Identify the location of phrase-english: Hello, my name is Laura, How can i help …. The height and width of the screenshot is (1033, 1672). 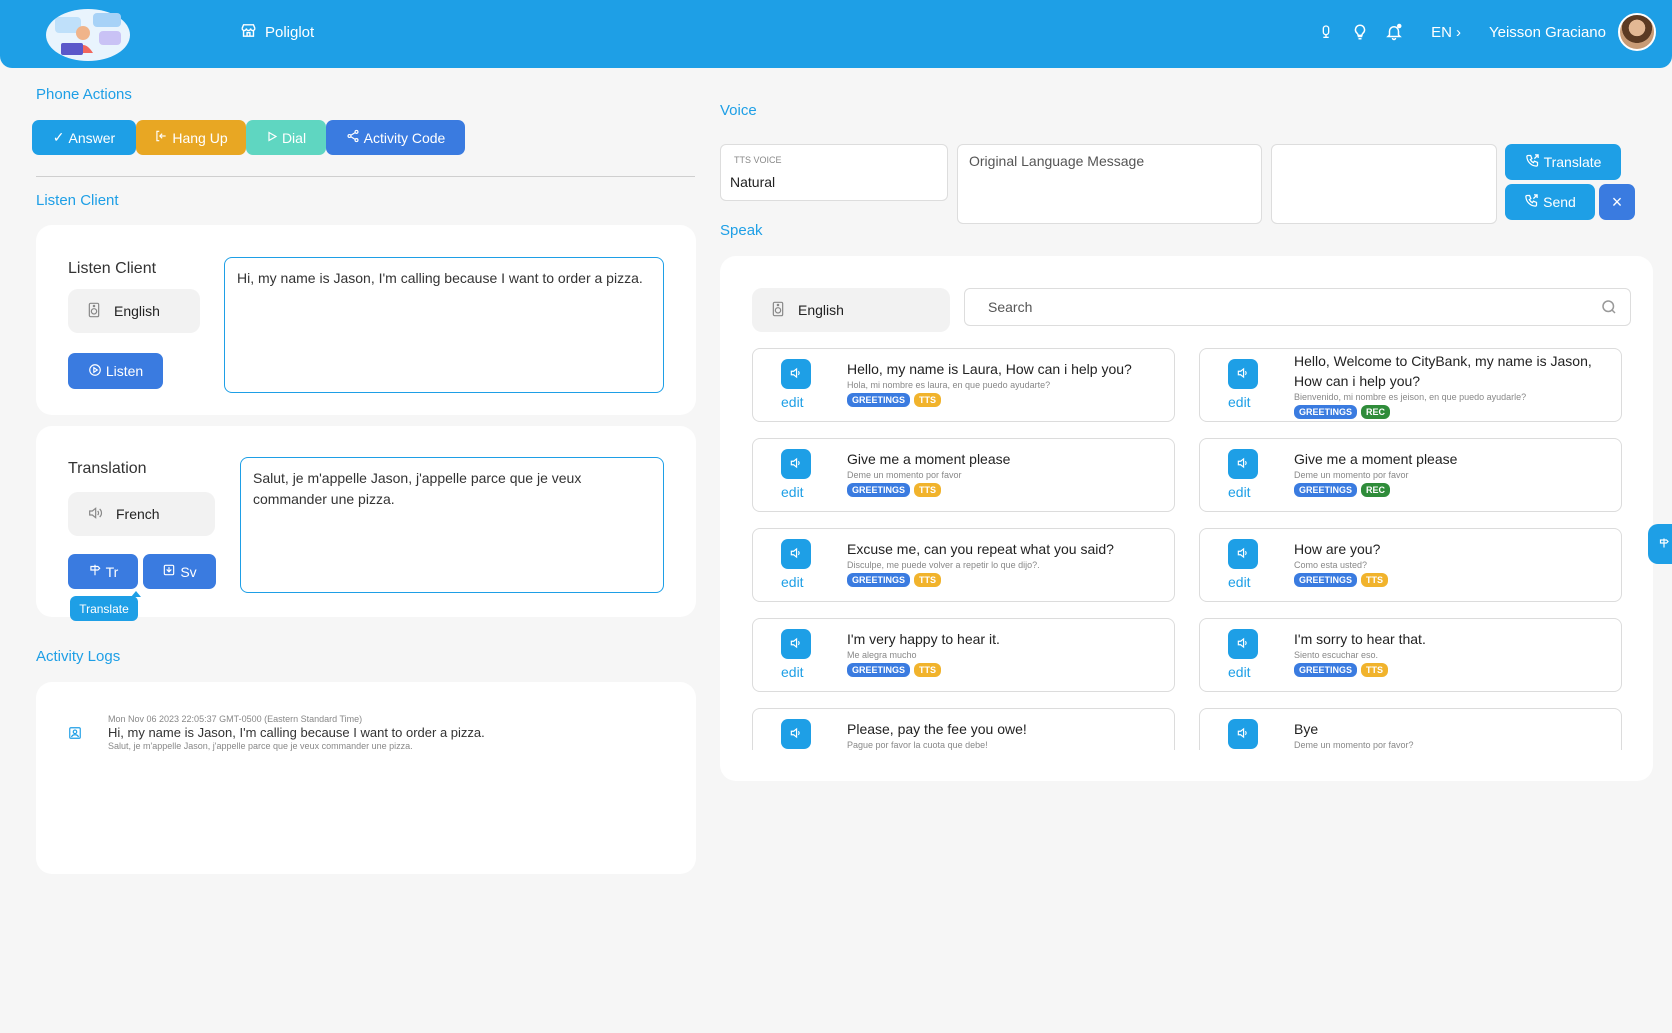
(989, 369).